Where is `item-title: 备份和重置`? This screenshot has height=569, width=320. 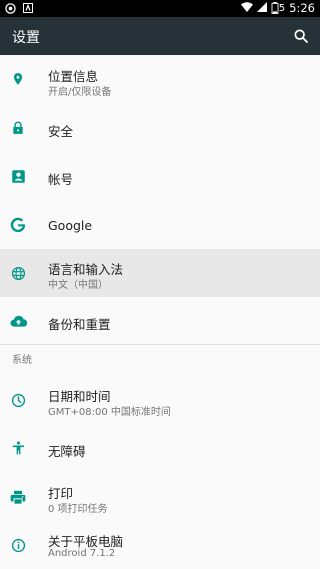 item-title: 备份和重置 is located at coordinates (79, 324).